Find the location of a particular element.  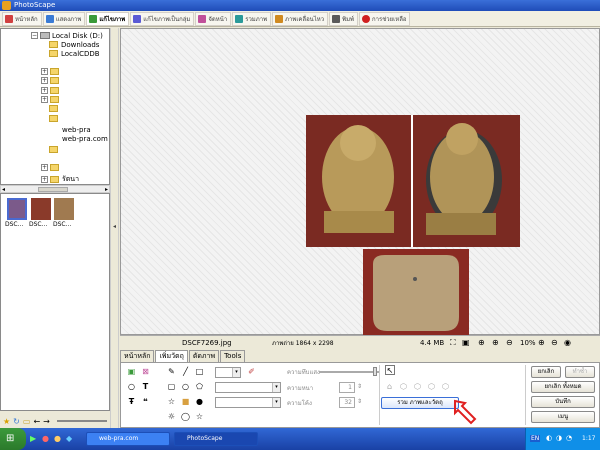

language-indicator: EN is located at coordinates (535, 438).